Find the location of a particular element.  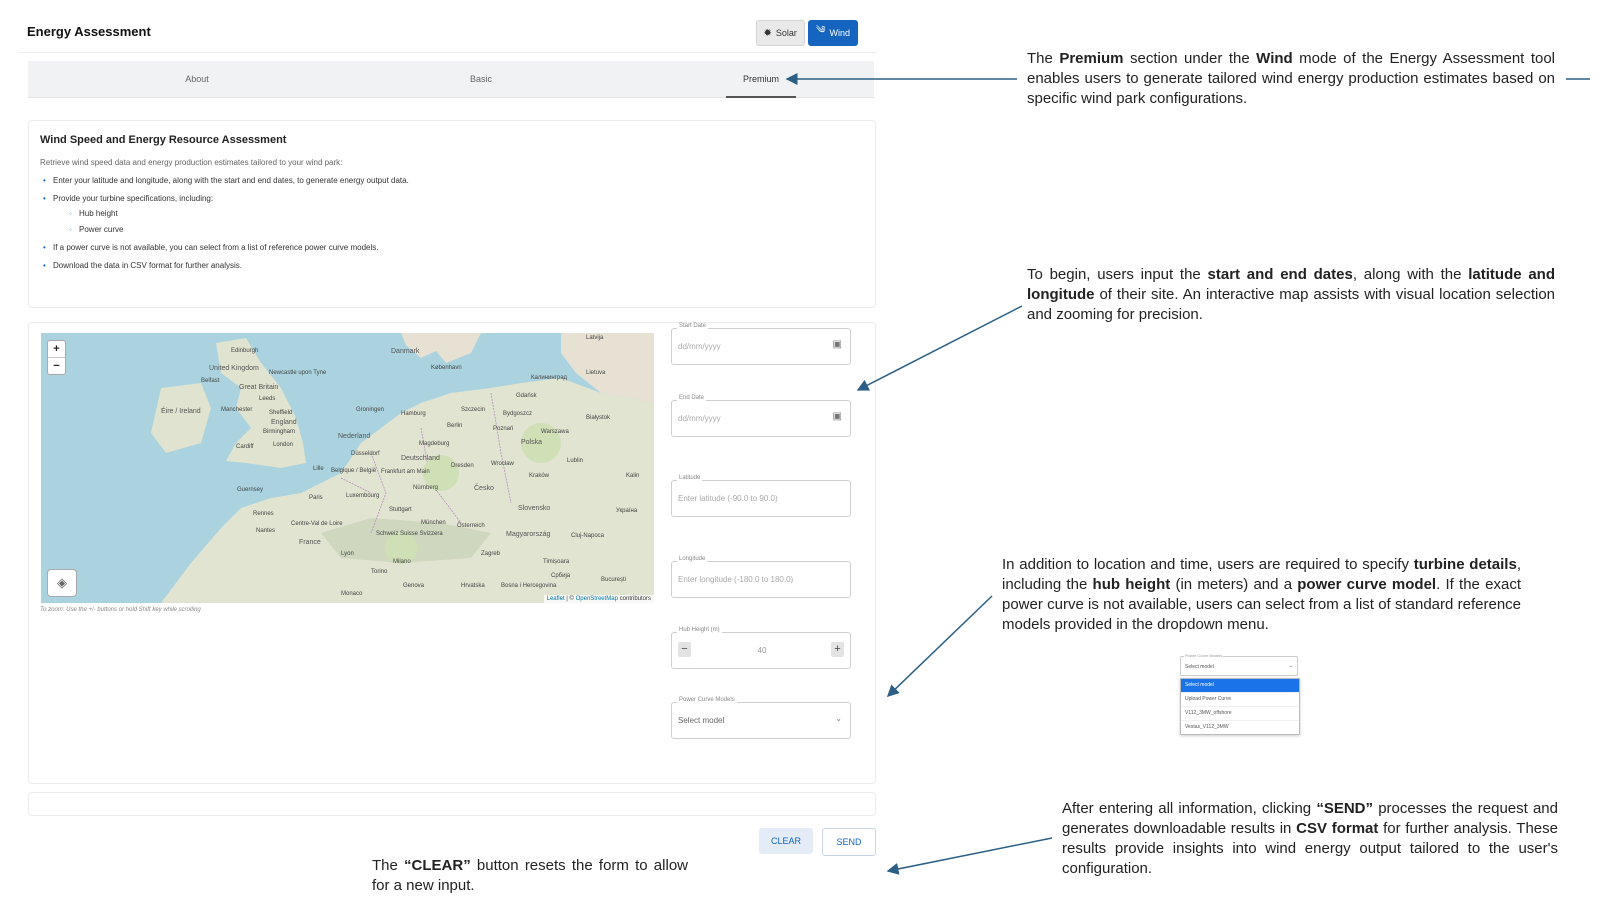

preview-select-label: Power Curve Models is located at coordinates (1204, 655).